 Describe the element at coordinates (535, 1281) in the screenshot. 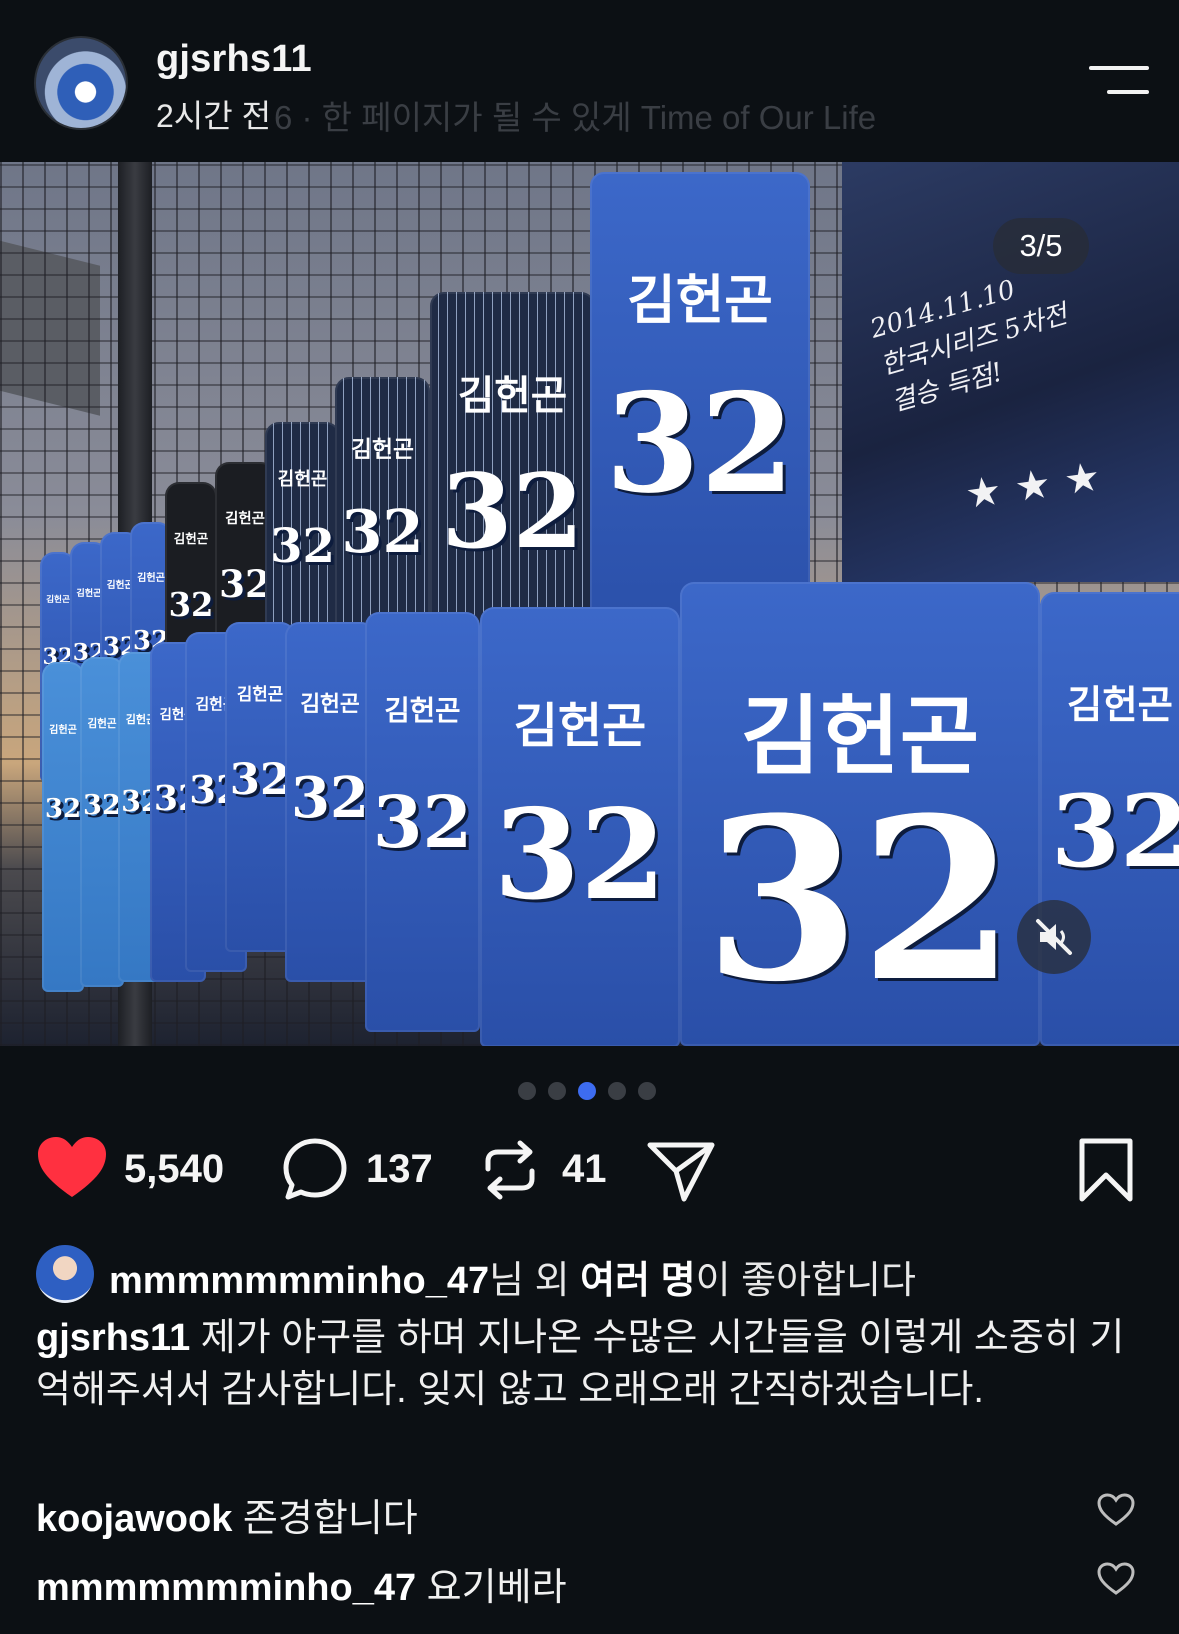

I see `liked-by-mid: 님 외` at that location.